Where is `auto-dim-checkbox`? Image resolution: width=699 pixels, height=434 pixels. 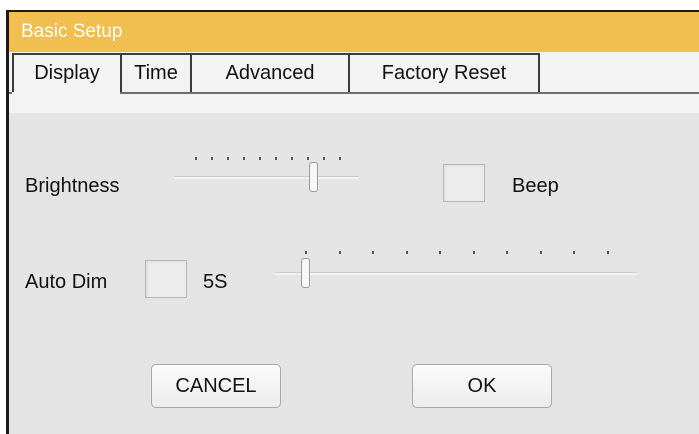 auto-dim-checkbox is located at coordinates (166, 279).